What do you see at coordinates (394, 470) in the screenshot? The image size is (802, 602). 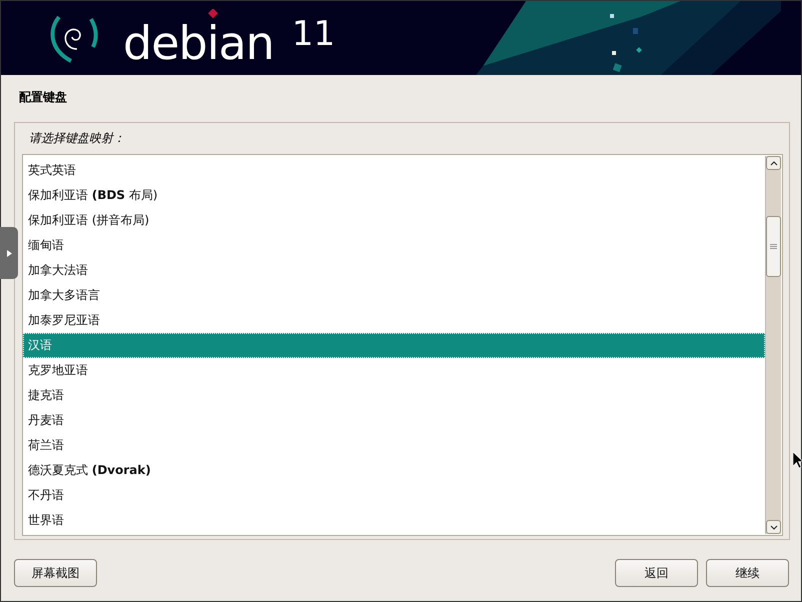 I see `keymap-option: 德沃夏克式 (Dvorak)` at bounding box center [394, 470].